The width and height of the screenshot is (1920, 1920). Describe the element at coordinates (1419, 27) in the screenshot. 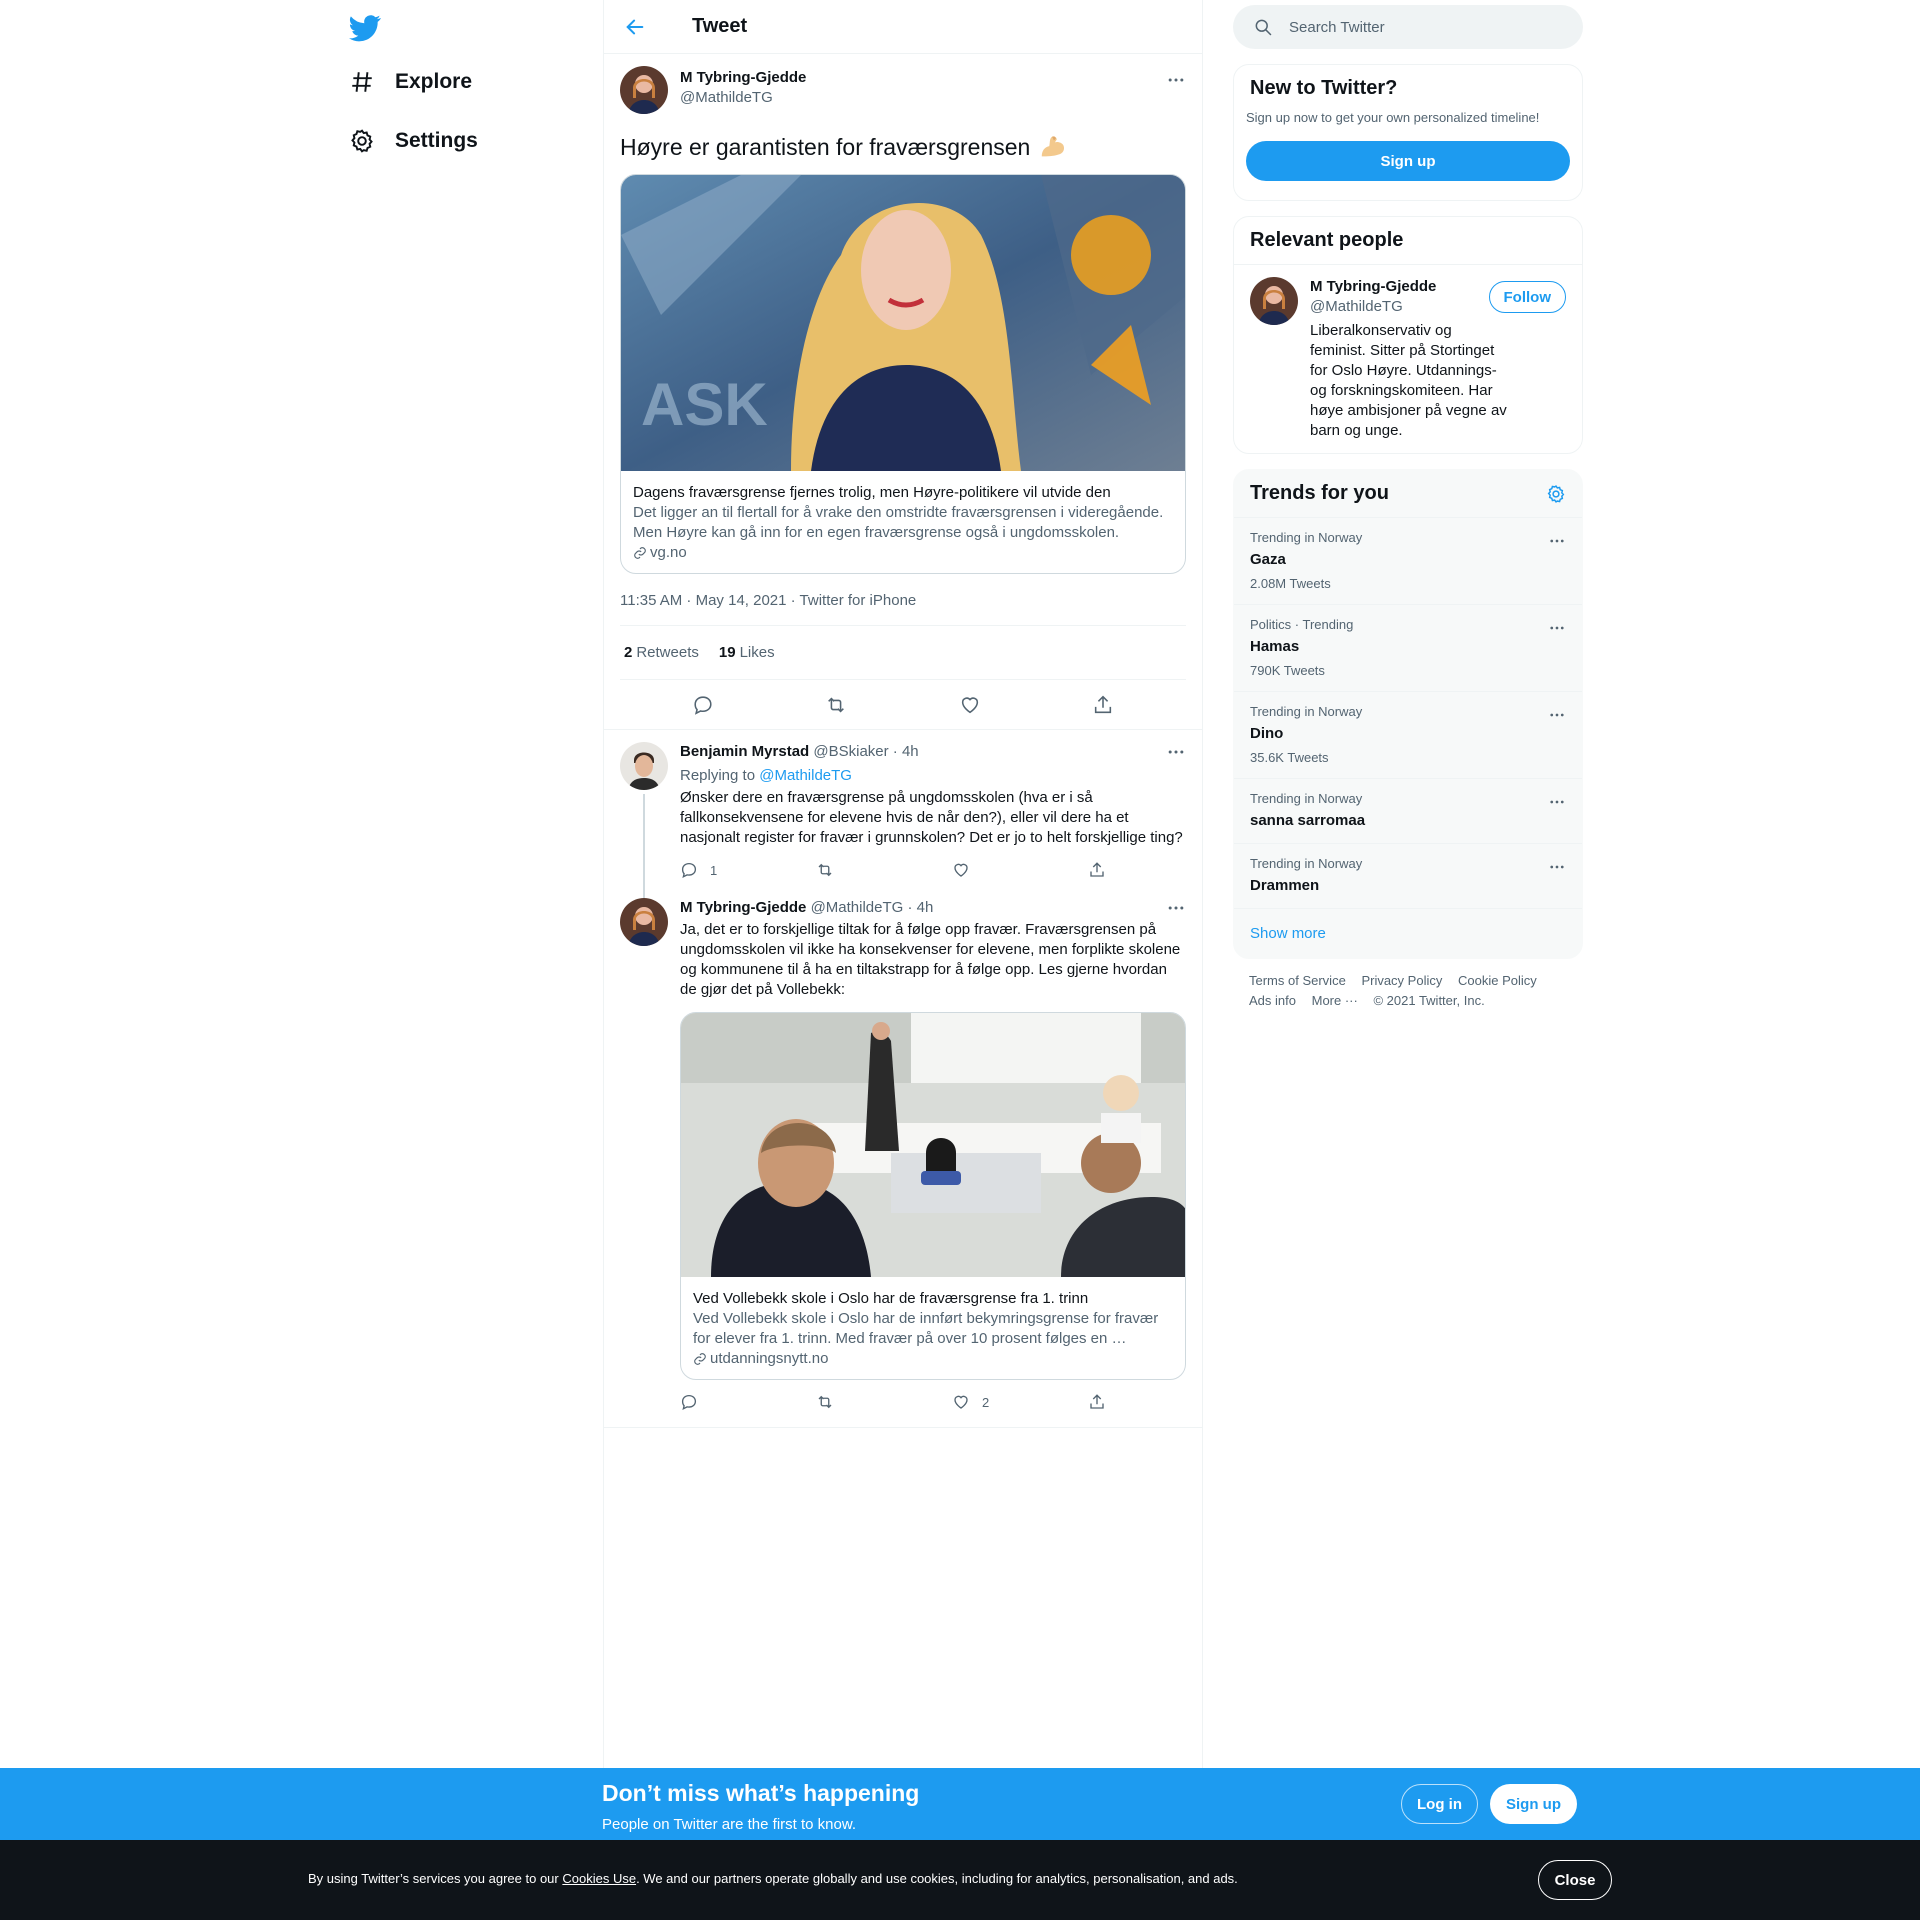

I see `search-input` at that location.